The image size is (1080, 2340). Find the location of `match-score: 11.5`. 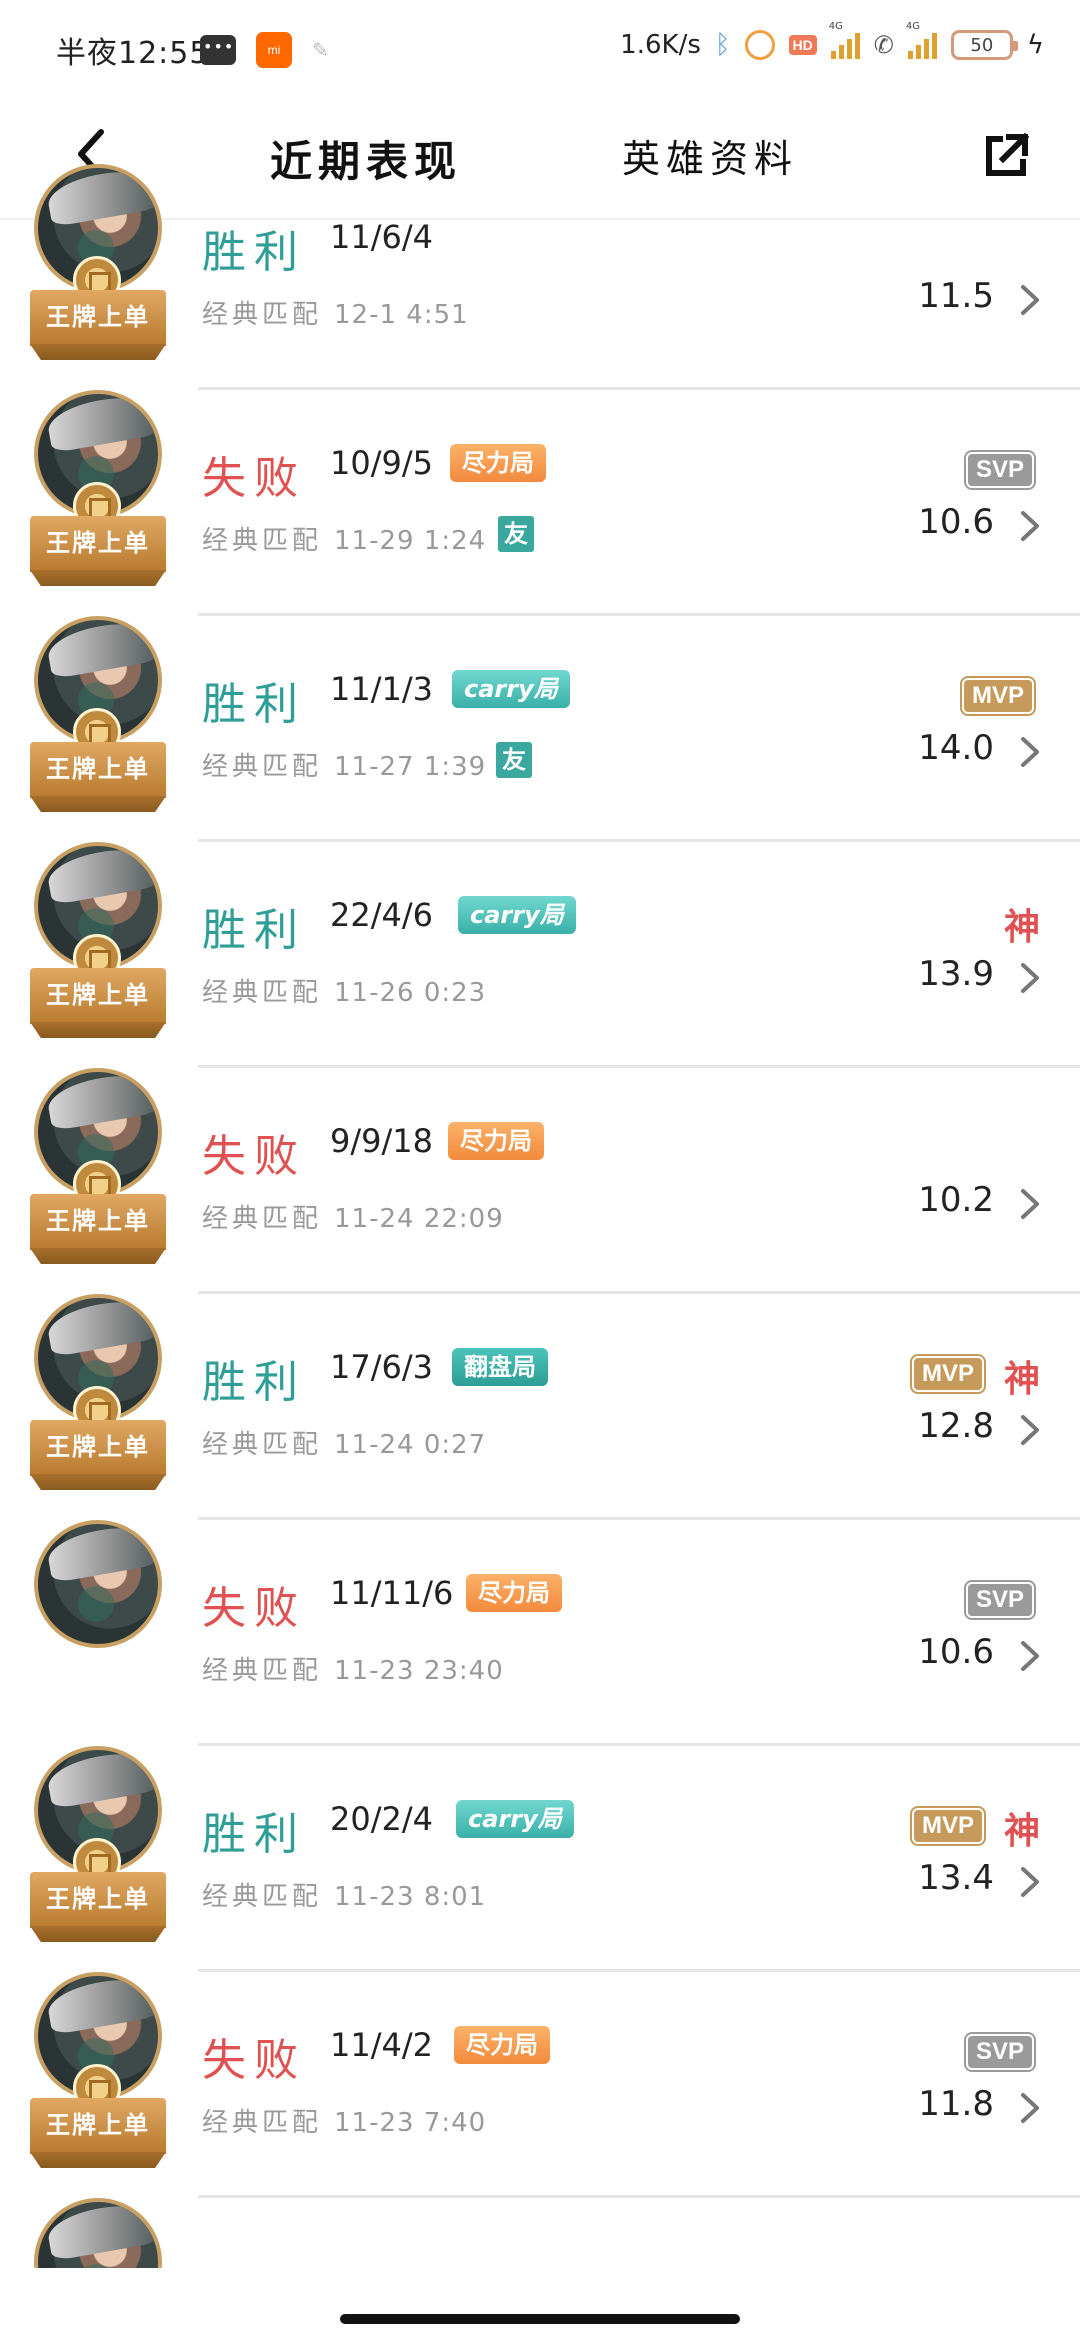

match-score: 11.5 is located at coordinates (956, 296).